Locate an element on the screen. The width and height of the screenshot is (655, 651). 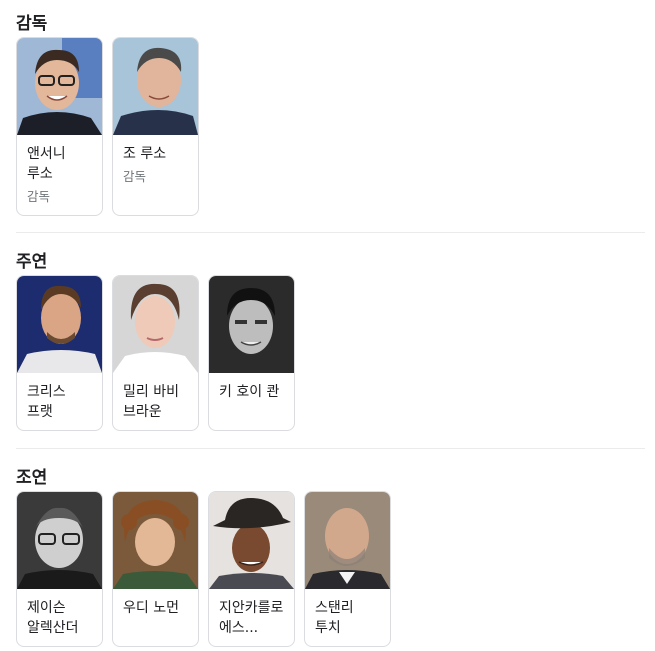
section-title: 감독 is located at coordinates (32, 24).